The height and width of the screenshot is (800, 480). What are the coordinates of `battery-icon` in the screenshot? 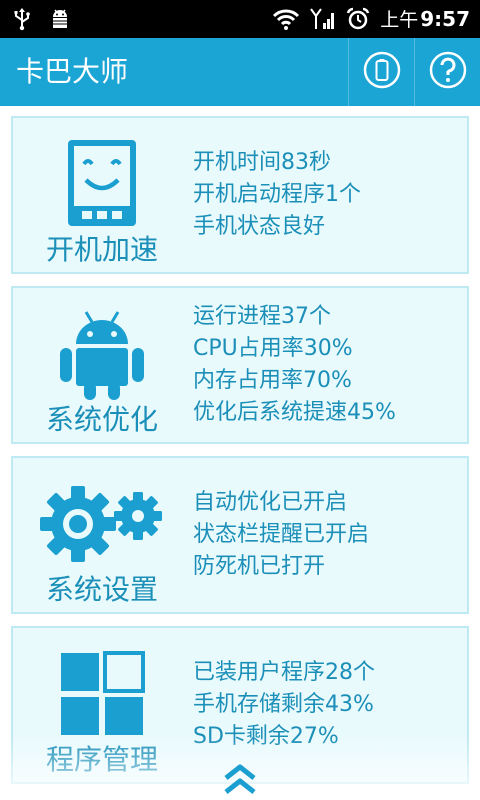 It's located at (382, 72).